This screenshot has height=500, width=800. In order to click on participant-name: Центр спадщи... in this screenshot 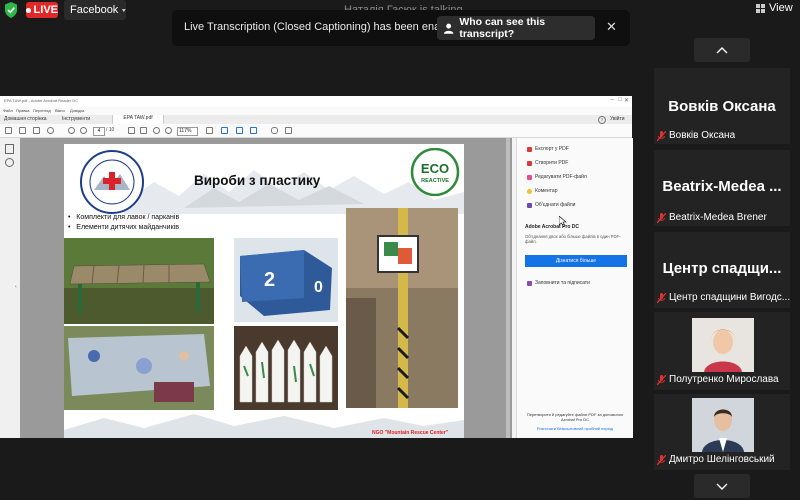, I will do `click(722, 268)`.